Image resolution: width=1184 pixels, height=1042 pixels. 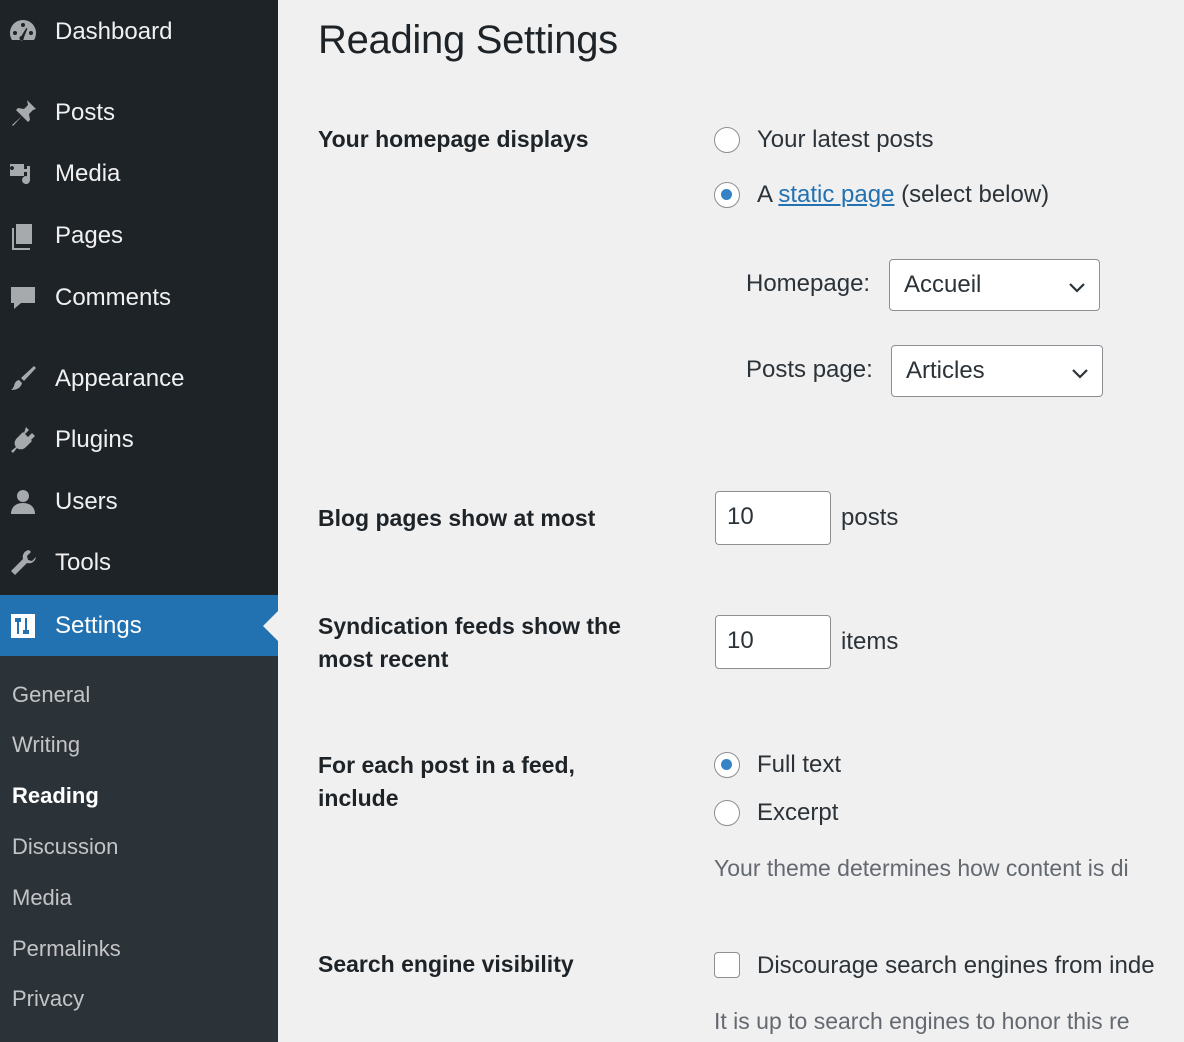 I want to click on homepage-select-label: Homepage:, so click(x=808, y=283).